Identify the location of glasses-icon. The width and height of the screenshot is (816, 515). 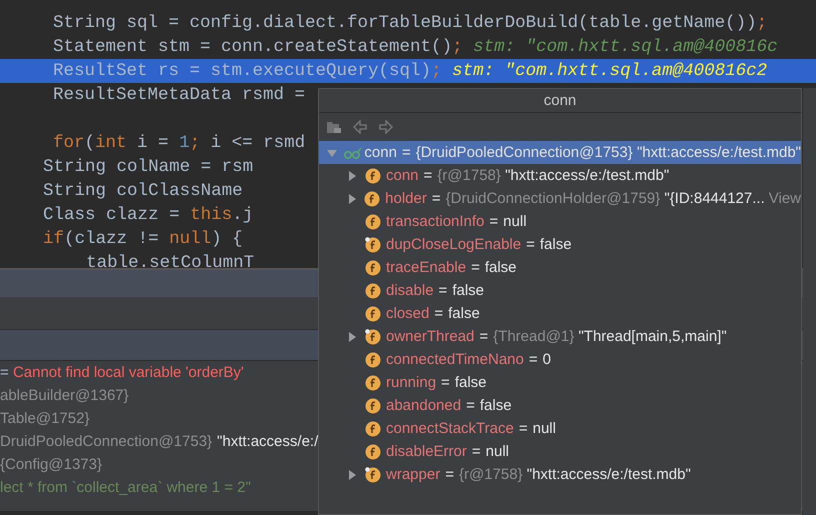
(353, 152).